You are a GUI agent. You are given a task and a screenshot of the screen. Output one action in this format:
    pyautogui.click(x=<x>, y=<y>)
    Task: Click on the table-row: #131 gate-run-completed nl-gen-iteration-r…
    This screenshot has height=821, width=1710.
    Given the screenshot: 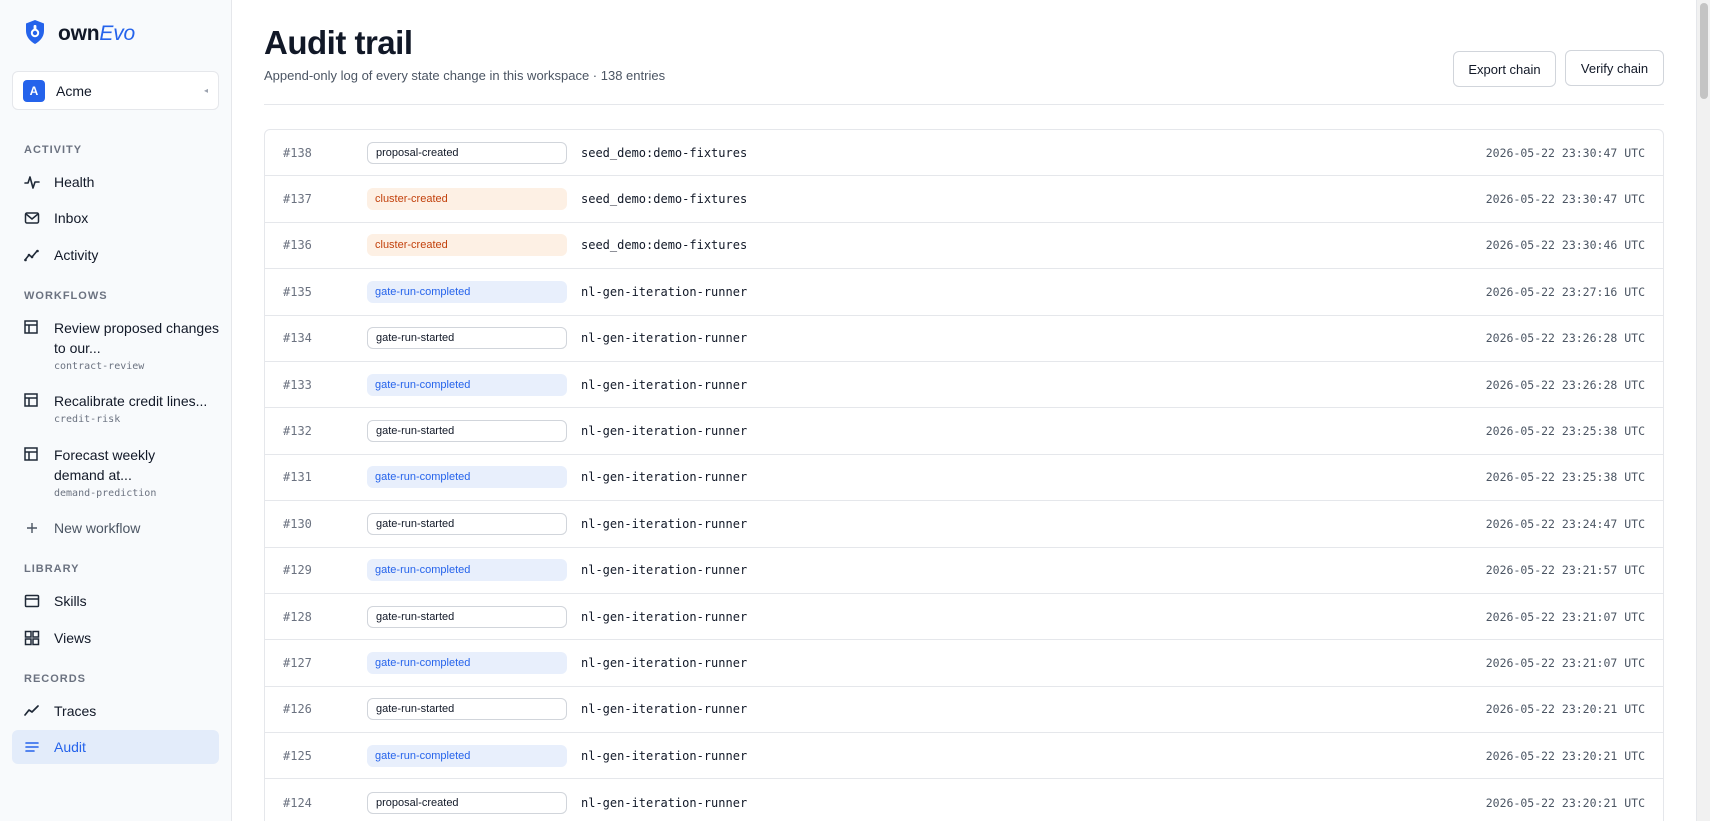 What is the action you would take?
    pyautogui.click(x=964, y=478)
    